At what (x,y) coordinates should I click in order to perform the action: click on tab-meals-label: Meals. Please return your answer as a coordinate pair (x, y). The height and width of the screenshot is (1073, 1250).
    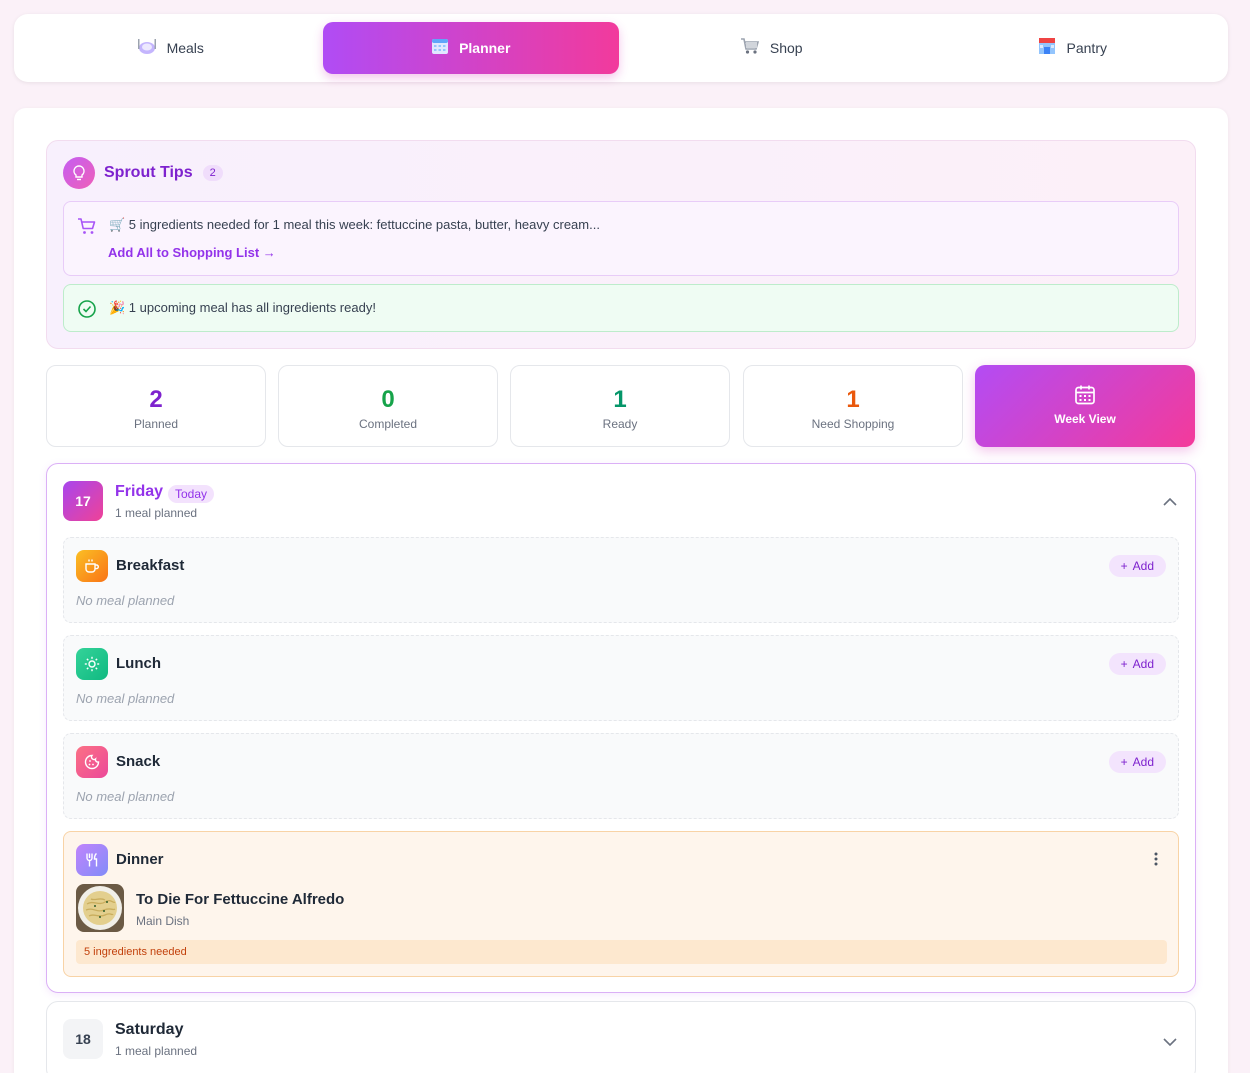
    Looking at the image, I should click on (185, 48).